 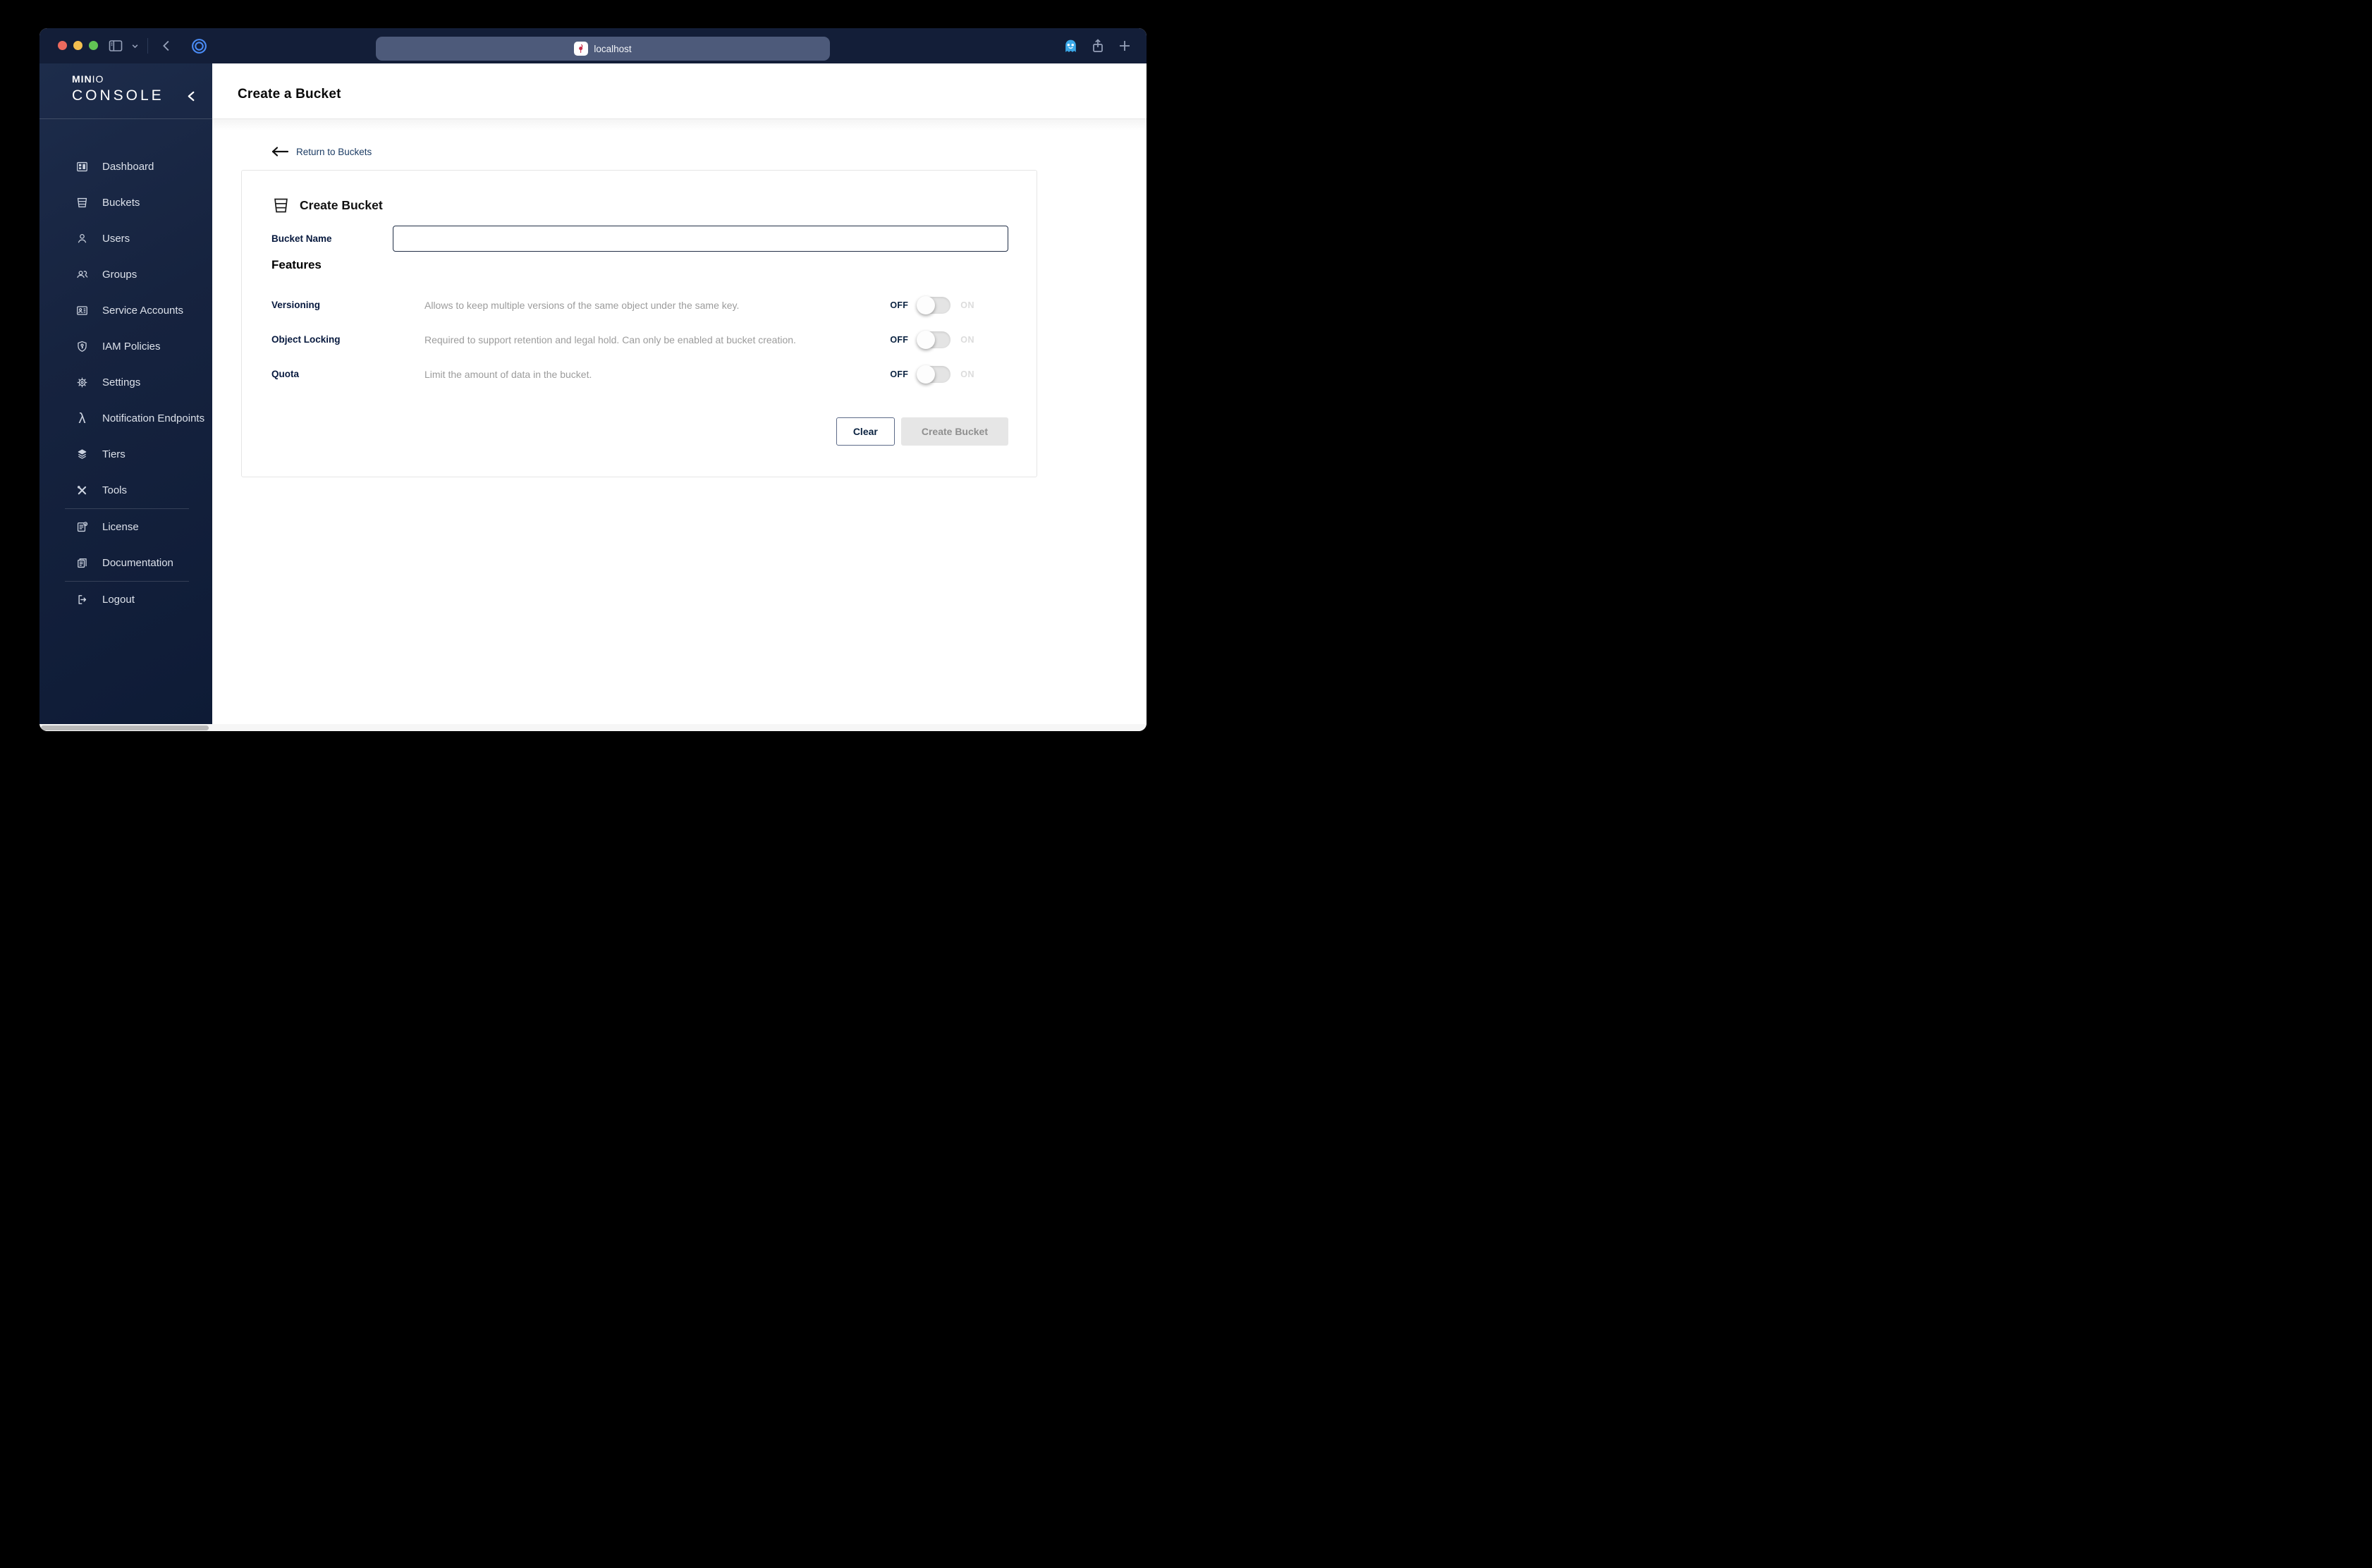 I want to click on sidebar-item-tiers: Tiers, so click(x=126, y=454).